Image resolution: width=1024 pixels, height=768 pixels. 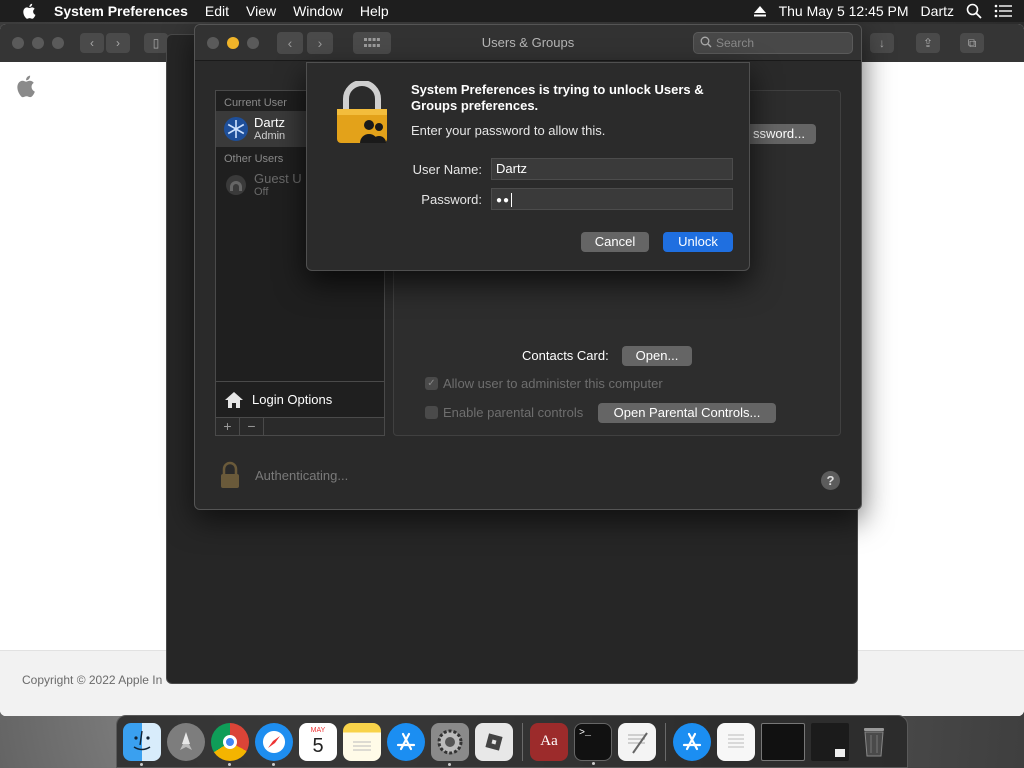 What do you see at coordinates (431, 383) in the screenshot?
I see `checkmark-icon: ✓` at bounding box center [431, 383].